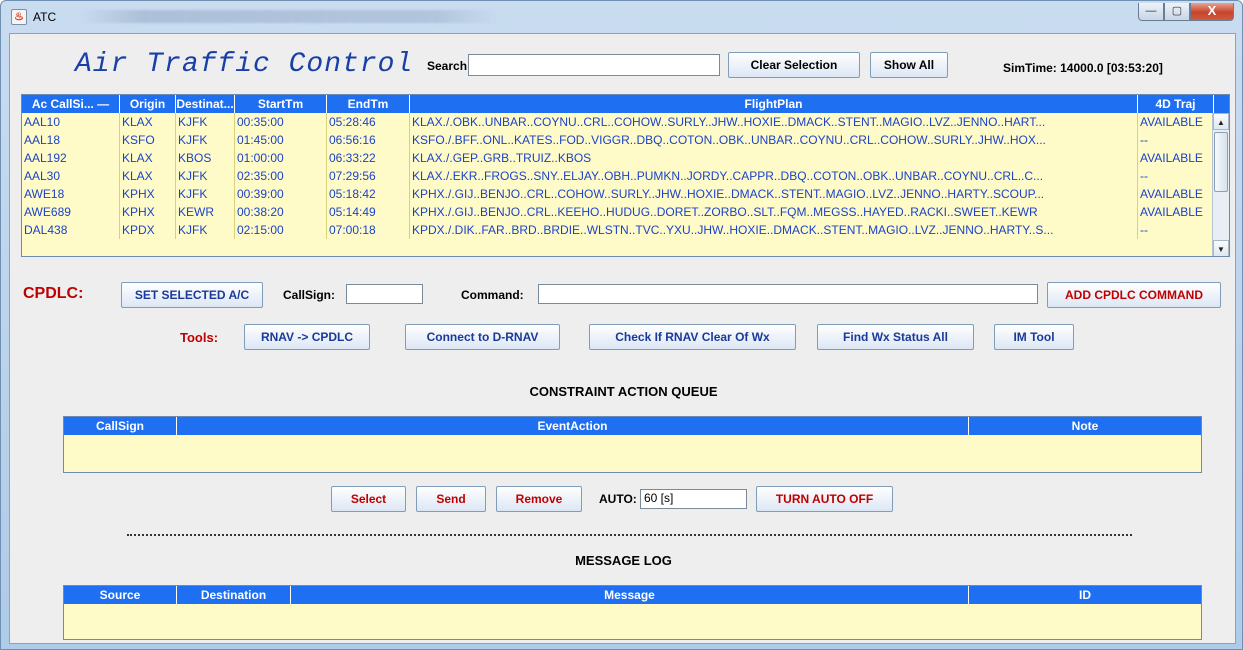 The image size is (1243, 650). Describe the element at coordinates (289, 16) in the screenshot. I see `window-path-blurred` at that location.